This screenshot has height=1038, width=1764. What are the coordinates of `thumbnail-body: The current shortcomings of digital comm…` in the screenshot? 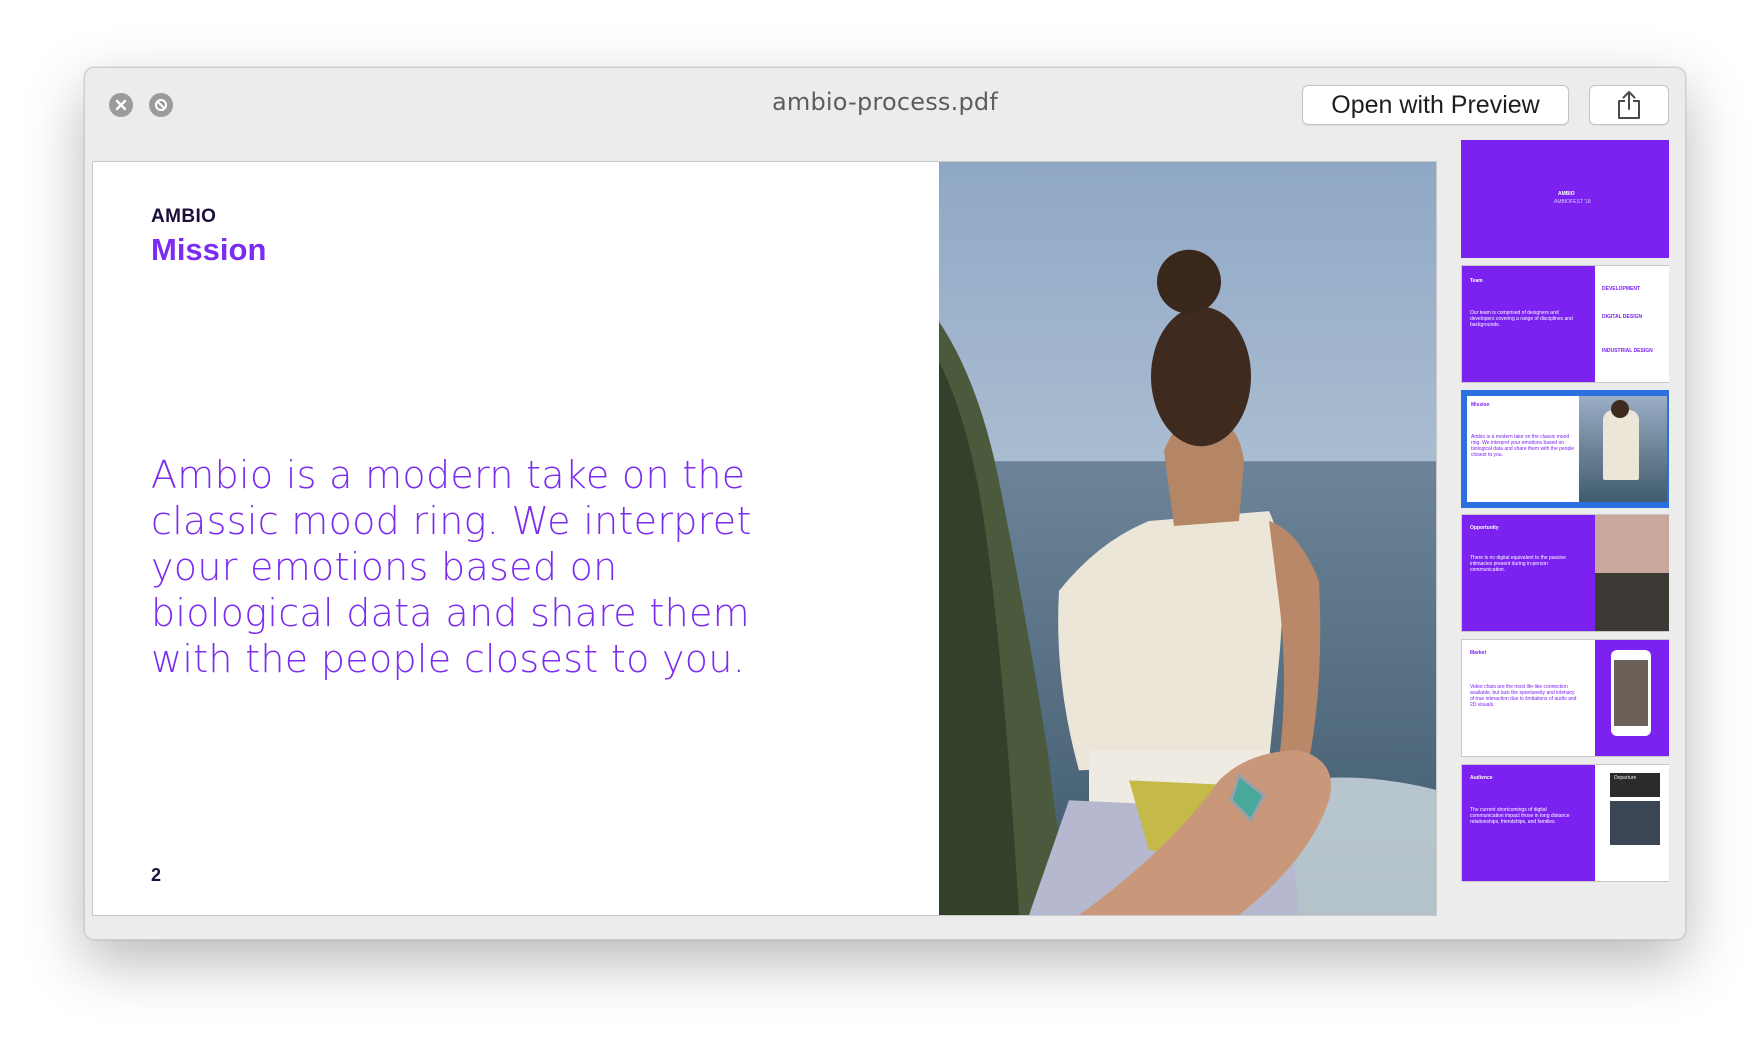 It's located at (1520, 816).